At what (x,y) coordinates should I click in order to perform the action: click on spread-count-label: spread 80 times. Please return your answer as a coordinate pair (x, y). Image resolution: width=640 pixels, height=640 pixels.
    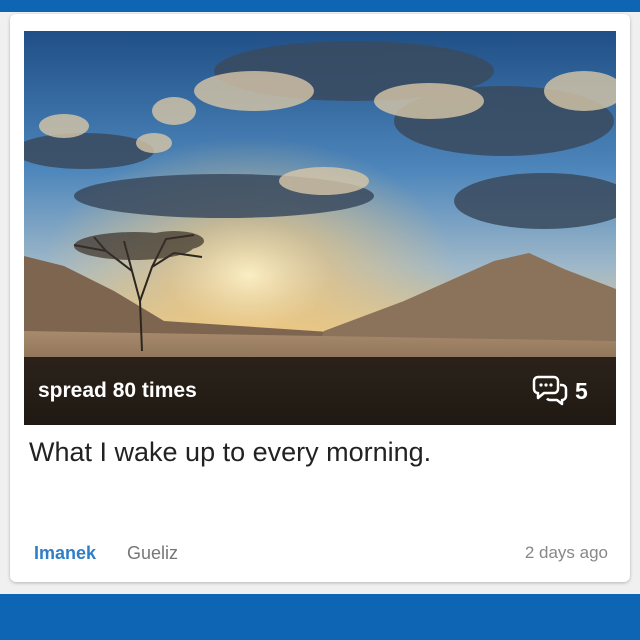
    Looking at the image, I should click on (117, 390).